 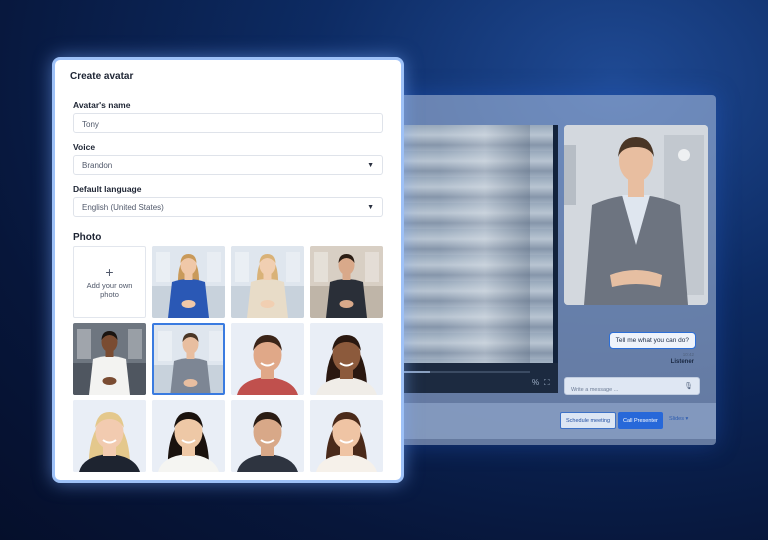 I want to click on default-language-label: Default language, so click(x=107, y=189).